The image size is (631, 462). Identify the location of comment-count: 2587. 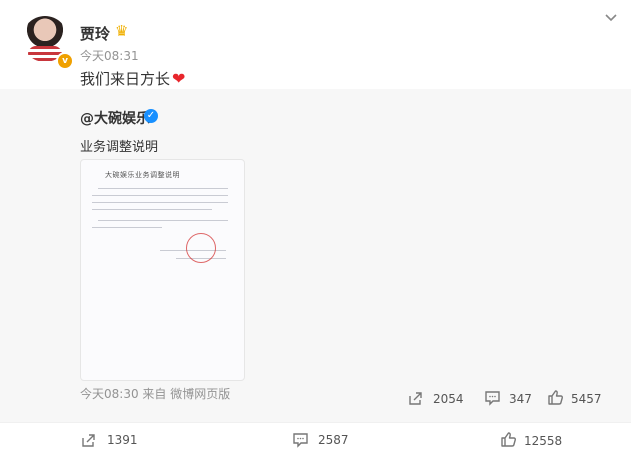
(333, 440).